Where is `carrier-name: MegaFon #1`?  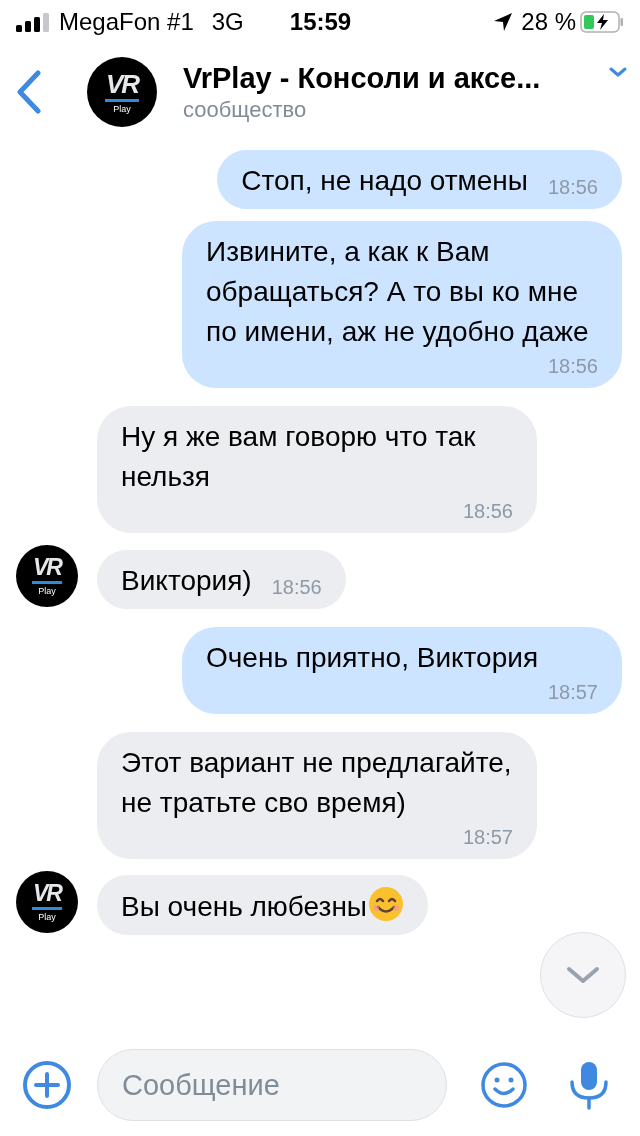 carrier-name: MegaFon #1 is located at coordinates (126, 22).